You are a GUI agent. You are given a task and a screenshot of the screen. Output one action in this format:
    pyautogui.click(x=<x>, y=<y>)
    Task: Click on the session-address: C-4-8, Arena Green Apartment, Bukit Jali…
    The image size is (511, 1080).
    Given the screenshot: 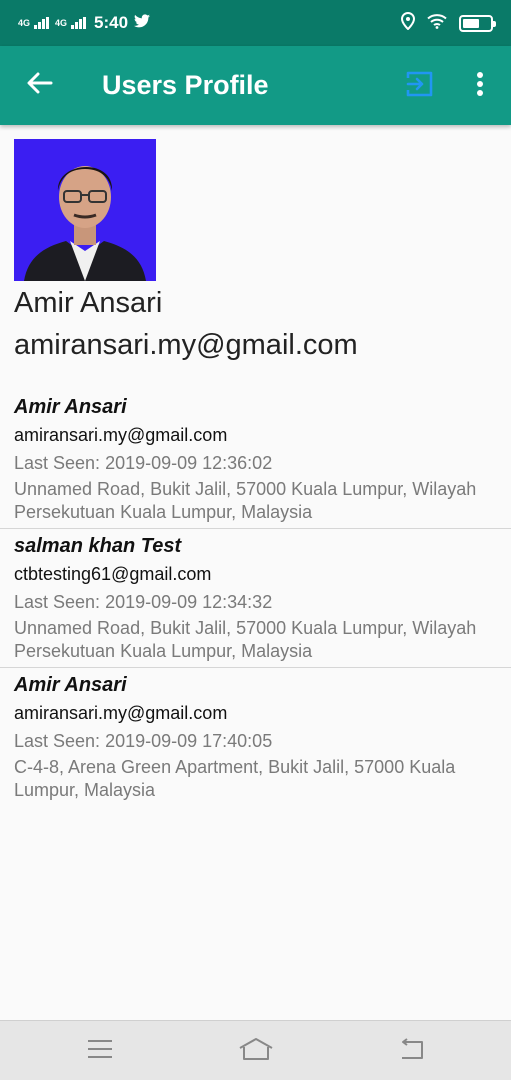 What is the action you would take?
    pyautogui.click(x=235, y=778)
    